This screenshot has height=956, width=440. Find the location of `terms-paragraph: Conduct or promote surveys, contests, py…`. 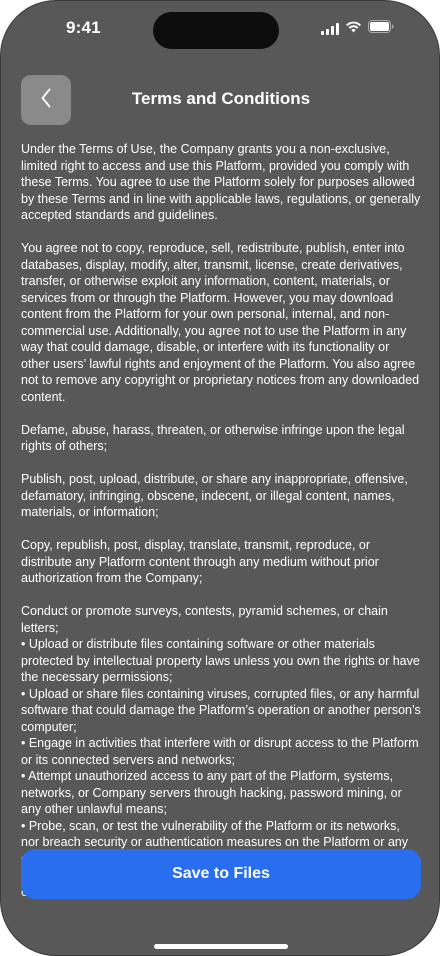

terms-paragraph: Conduct or promote surveys, contests, py… is located at coordinates (204, 619).